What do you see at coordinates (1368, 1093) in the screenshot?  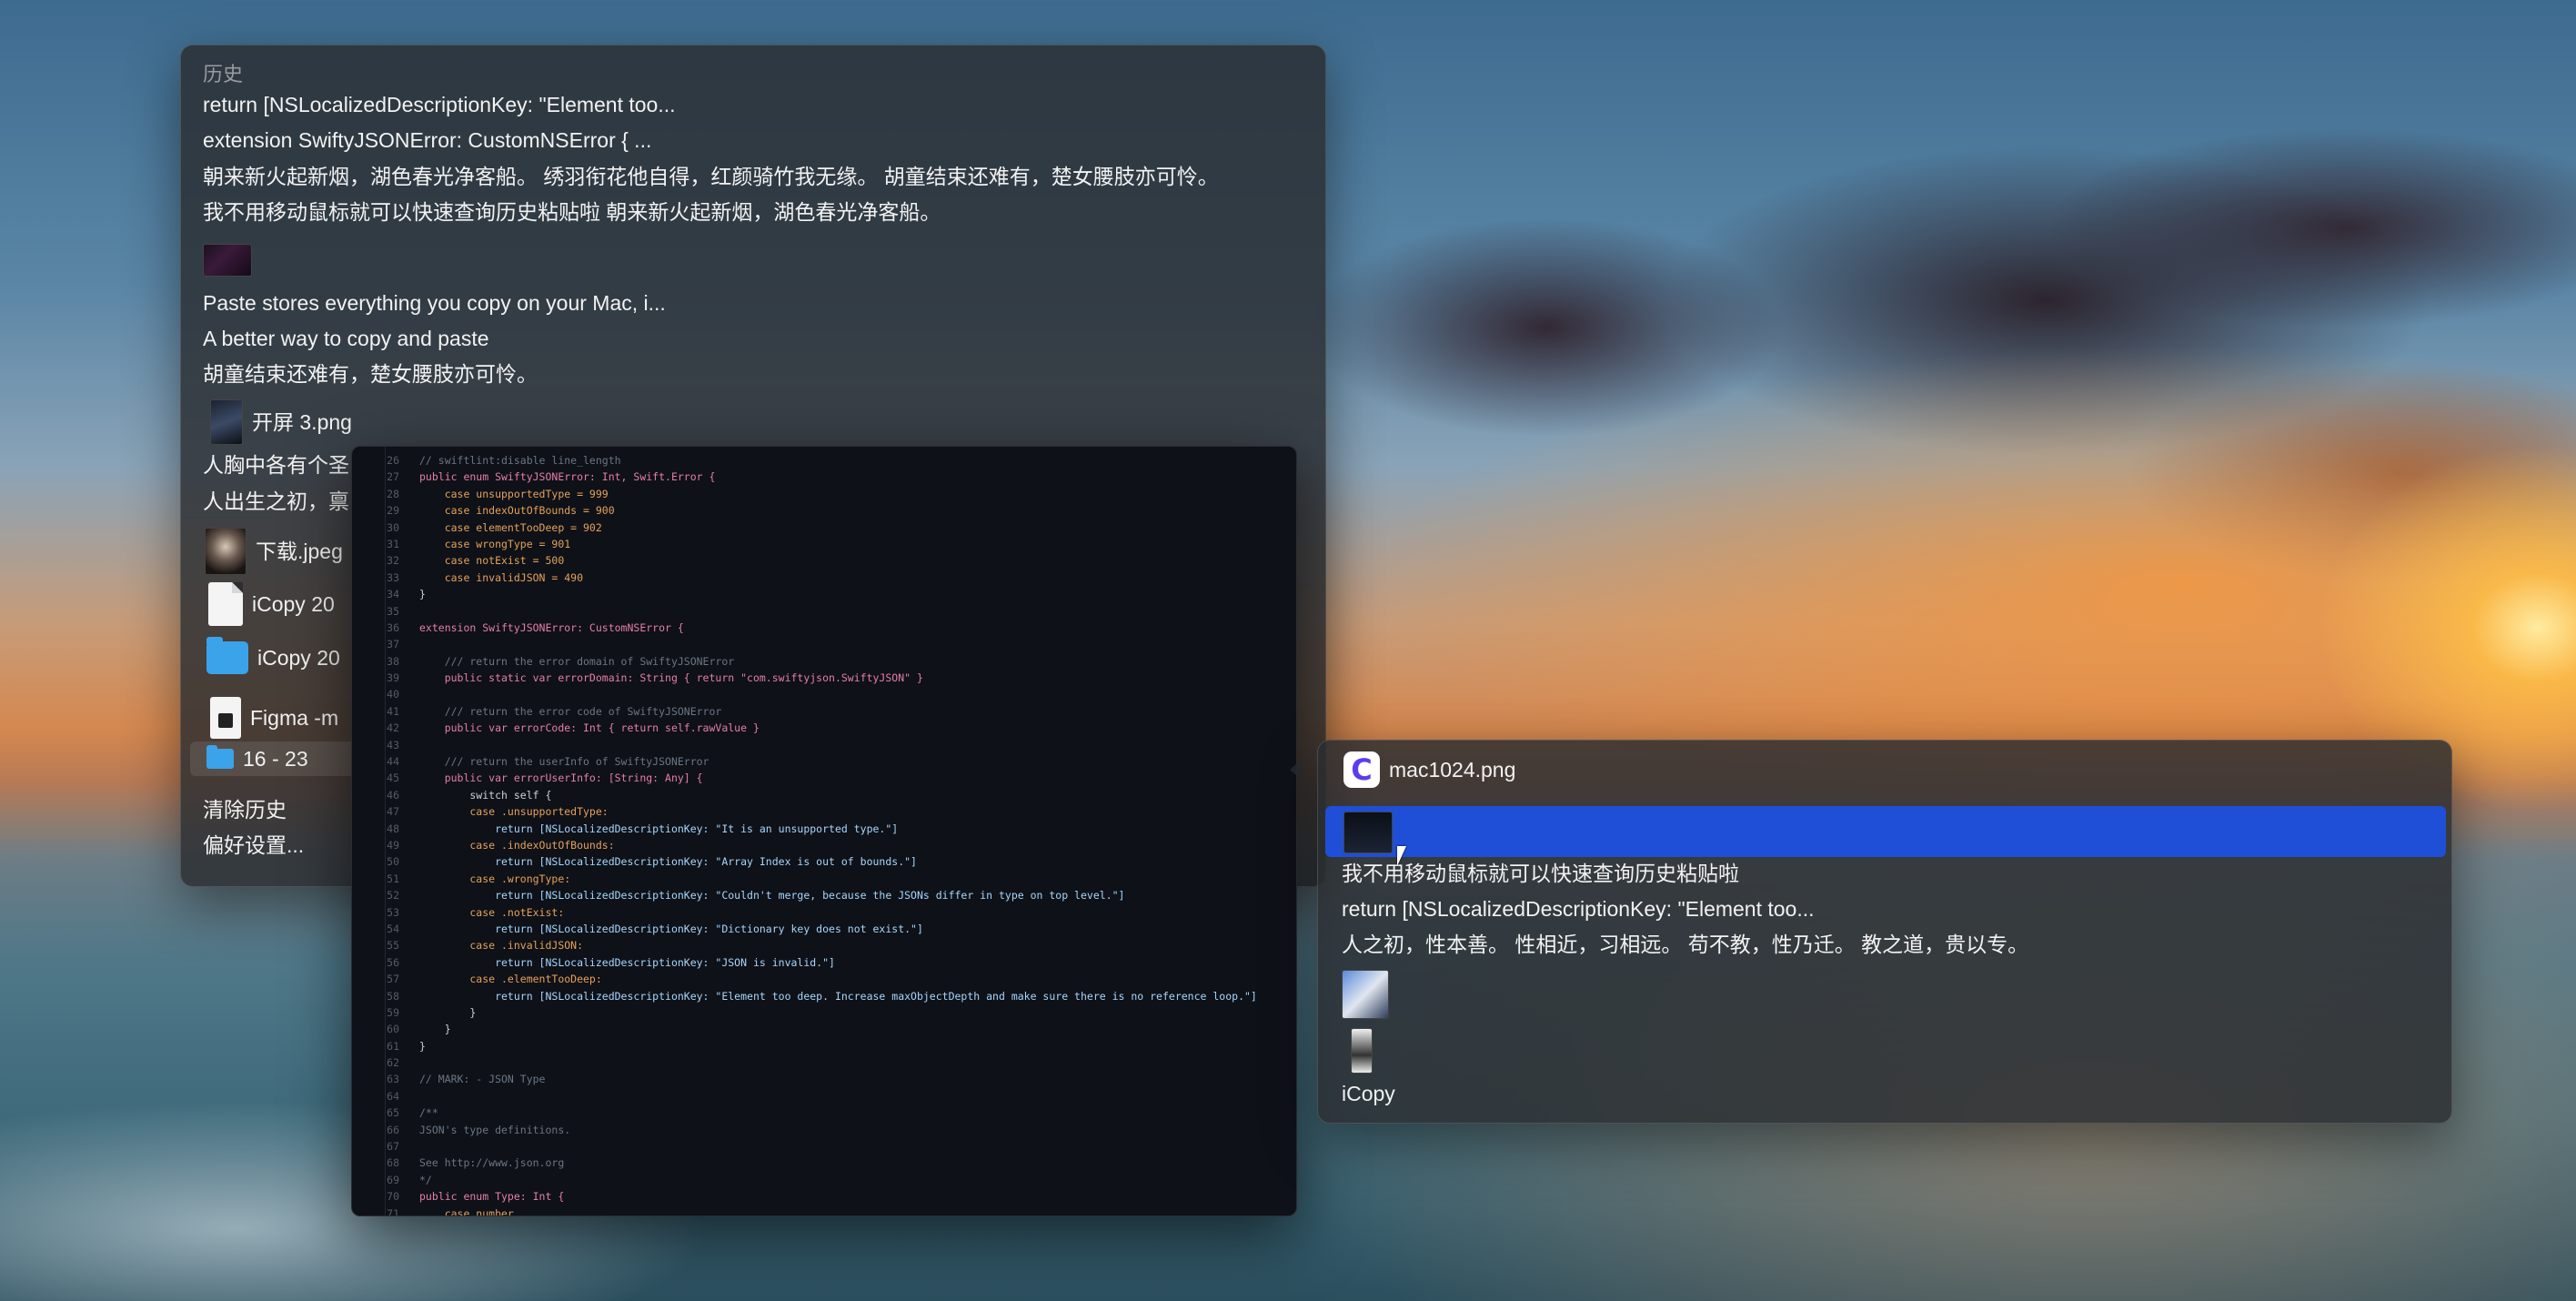 I see `recent-item: iCopy` at bounding box center [1368, 1093].